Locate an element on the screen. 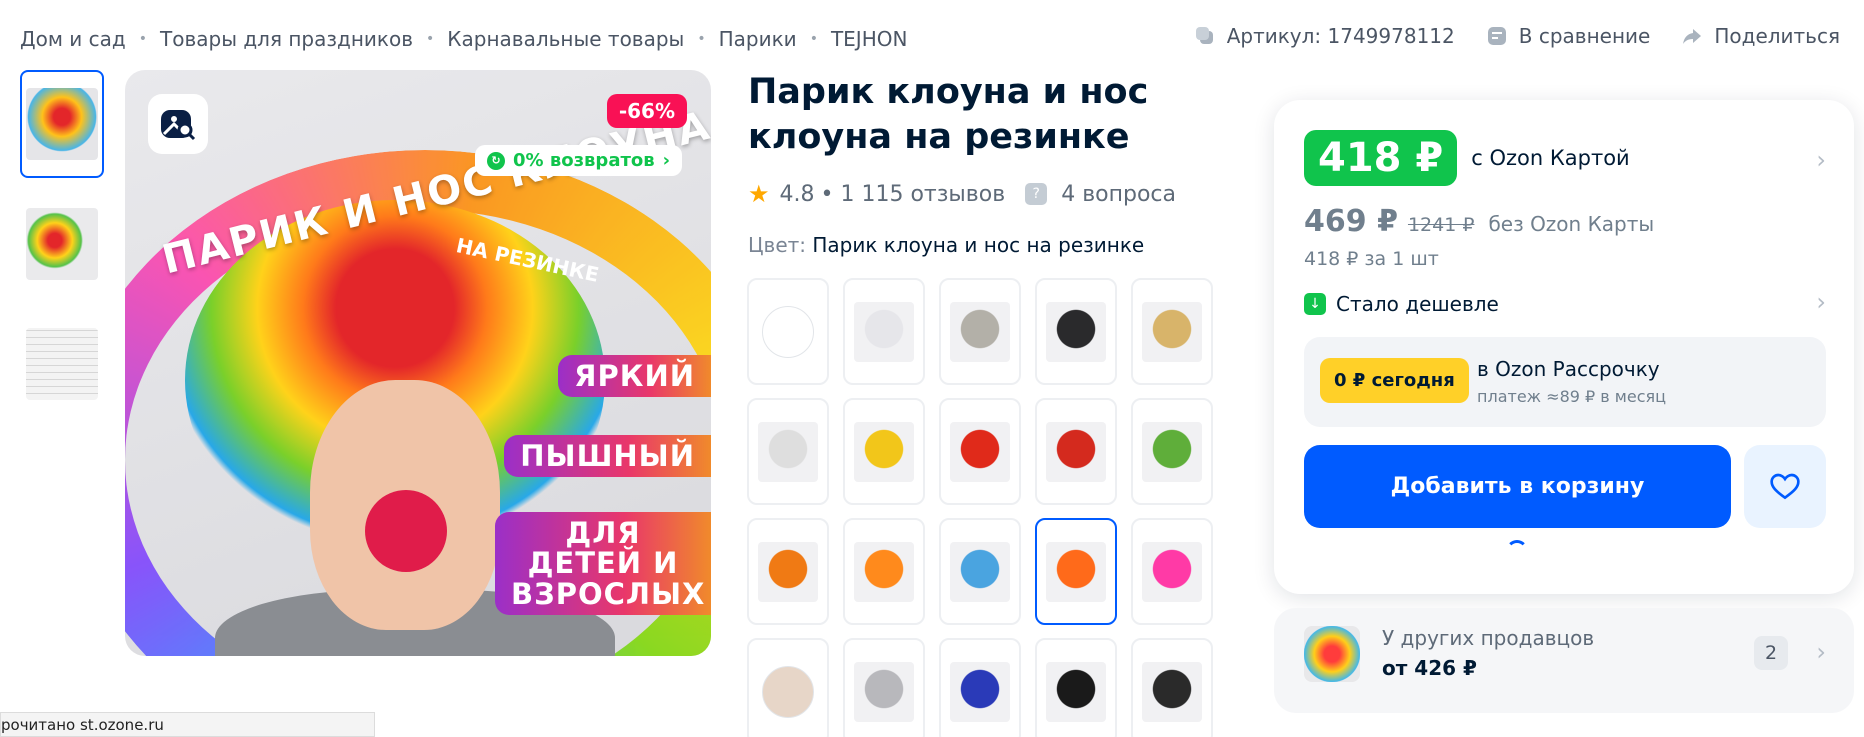 The height and width of the screenshot is (737, 1864). share-label: Поделиться is located at coordinates (1777, 36).